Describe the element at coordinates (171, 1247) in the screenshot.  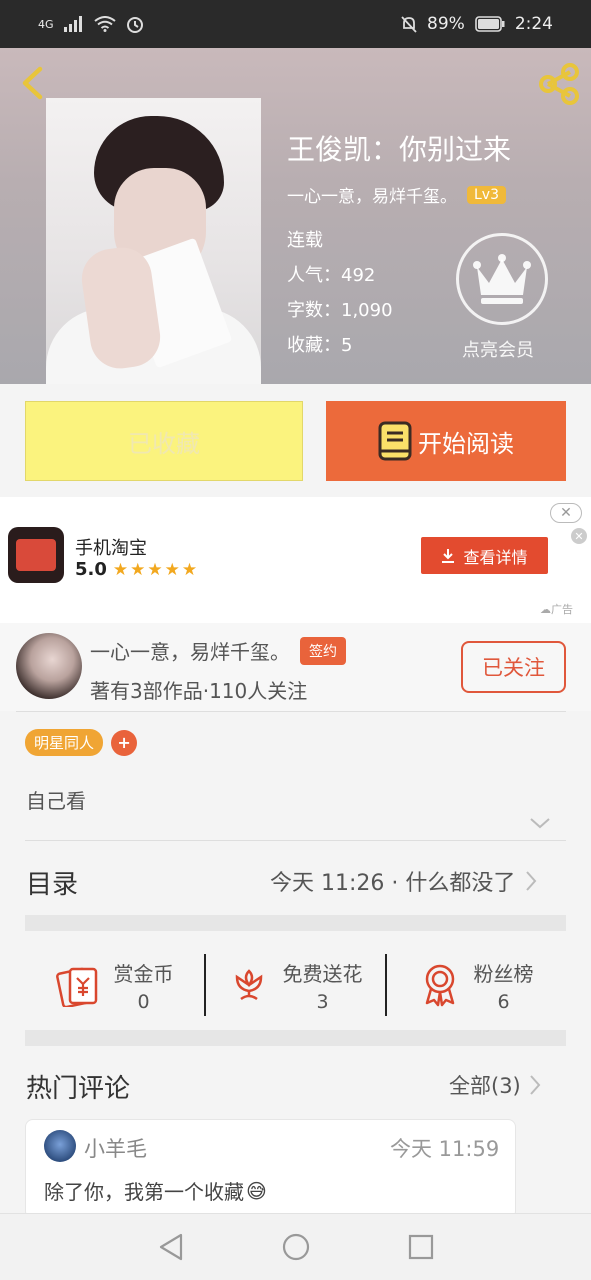
I see `nav-back-icon` at that location.